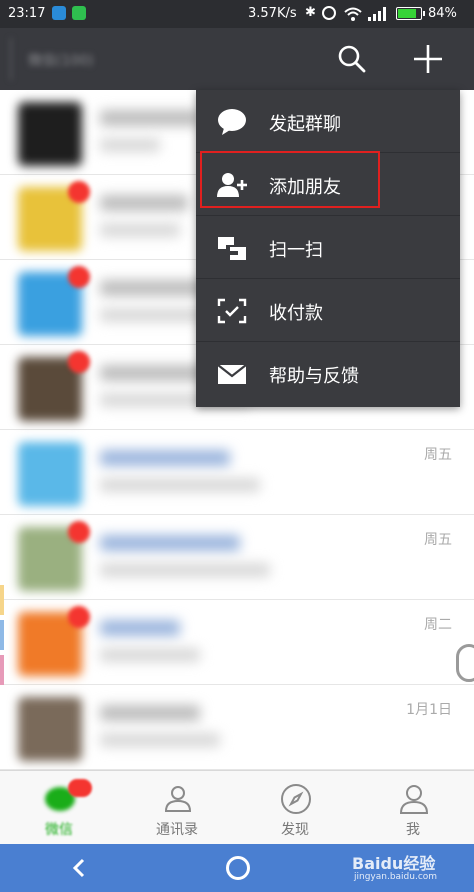  I want to click on home-icon, so click(238, 868).